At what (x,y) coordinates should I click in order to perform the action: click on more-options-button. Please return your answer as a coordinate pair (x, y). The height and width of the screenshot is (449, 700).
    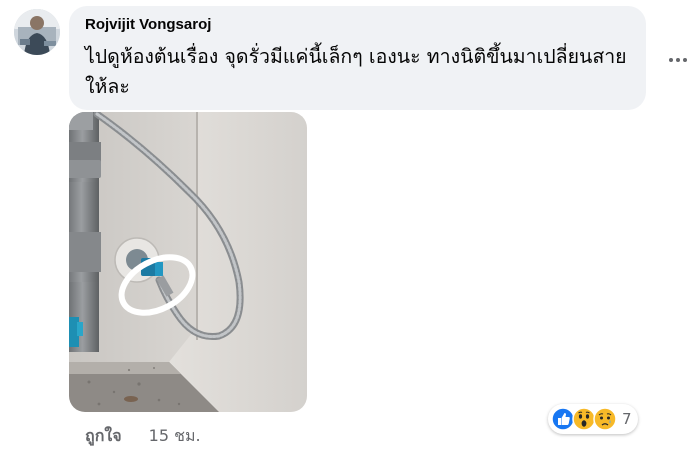
    Looking at the image, I should click on (678, 60).